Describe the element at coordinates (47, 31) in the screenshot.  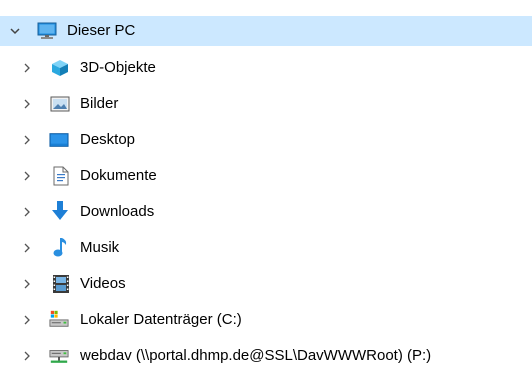
I see `monitor-icon` at that location.